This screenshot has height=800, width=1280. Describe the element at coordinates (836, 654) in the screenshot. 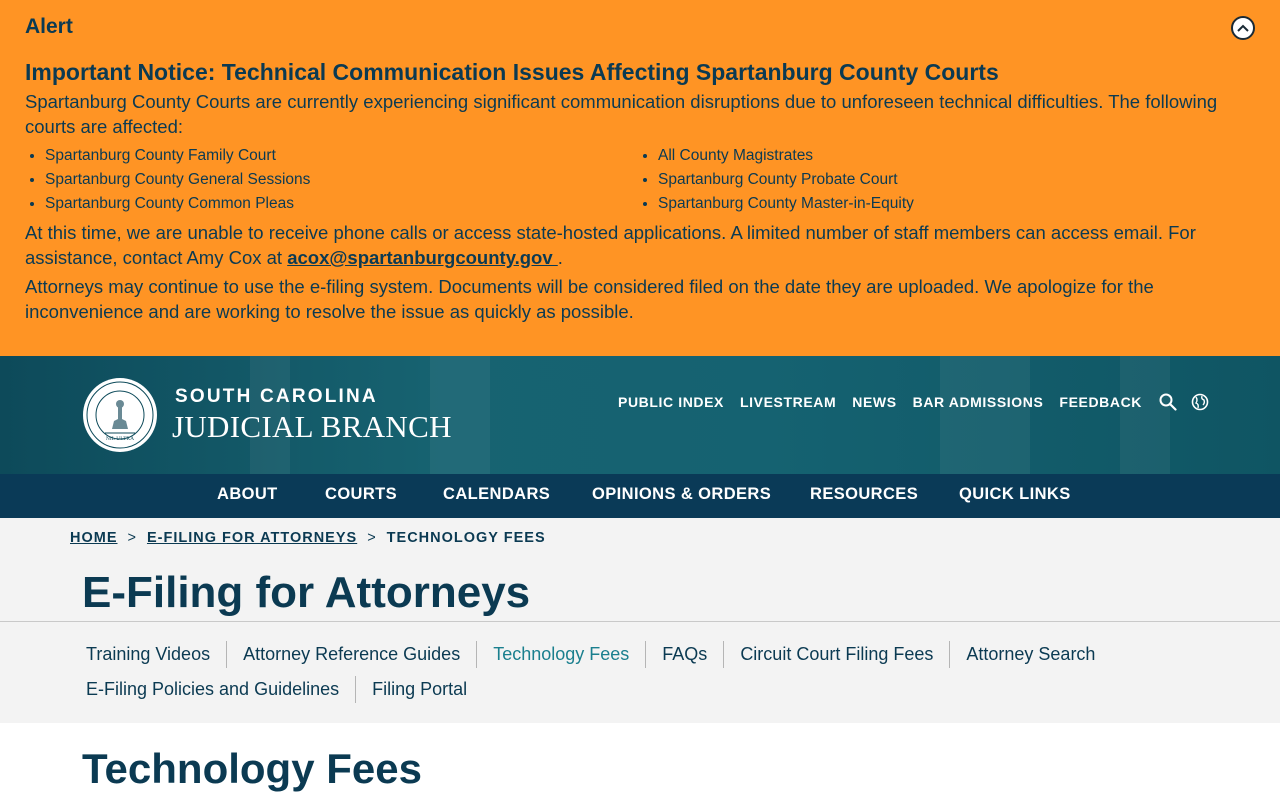

I see `subnav-circuit-court-filing-fees: Circuit Court Filing Fees` at that location.